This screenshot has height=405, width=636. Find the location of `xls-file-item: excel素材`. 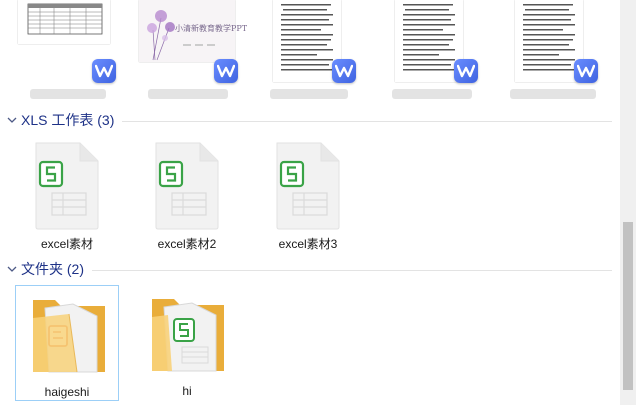

xls-file-item: excel素材 is located at coordinates (67, 194).